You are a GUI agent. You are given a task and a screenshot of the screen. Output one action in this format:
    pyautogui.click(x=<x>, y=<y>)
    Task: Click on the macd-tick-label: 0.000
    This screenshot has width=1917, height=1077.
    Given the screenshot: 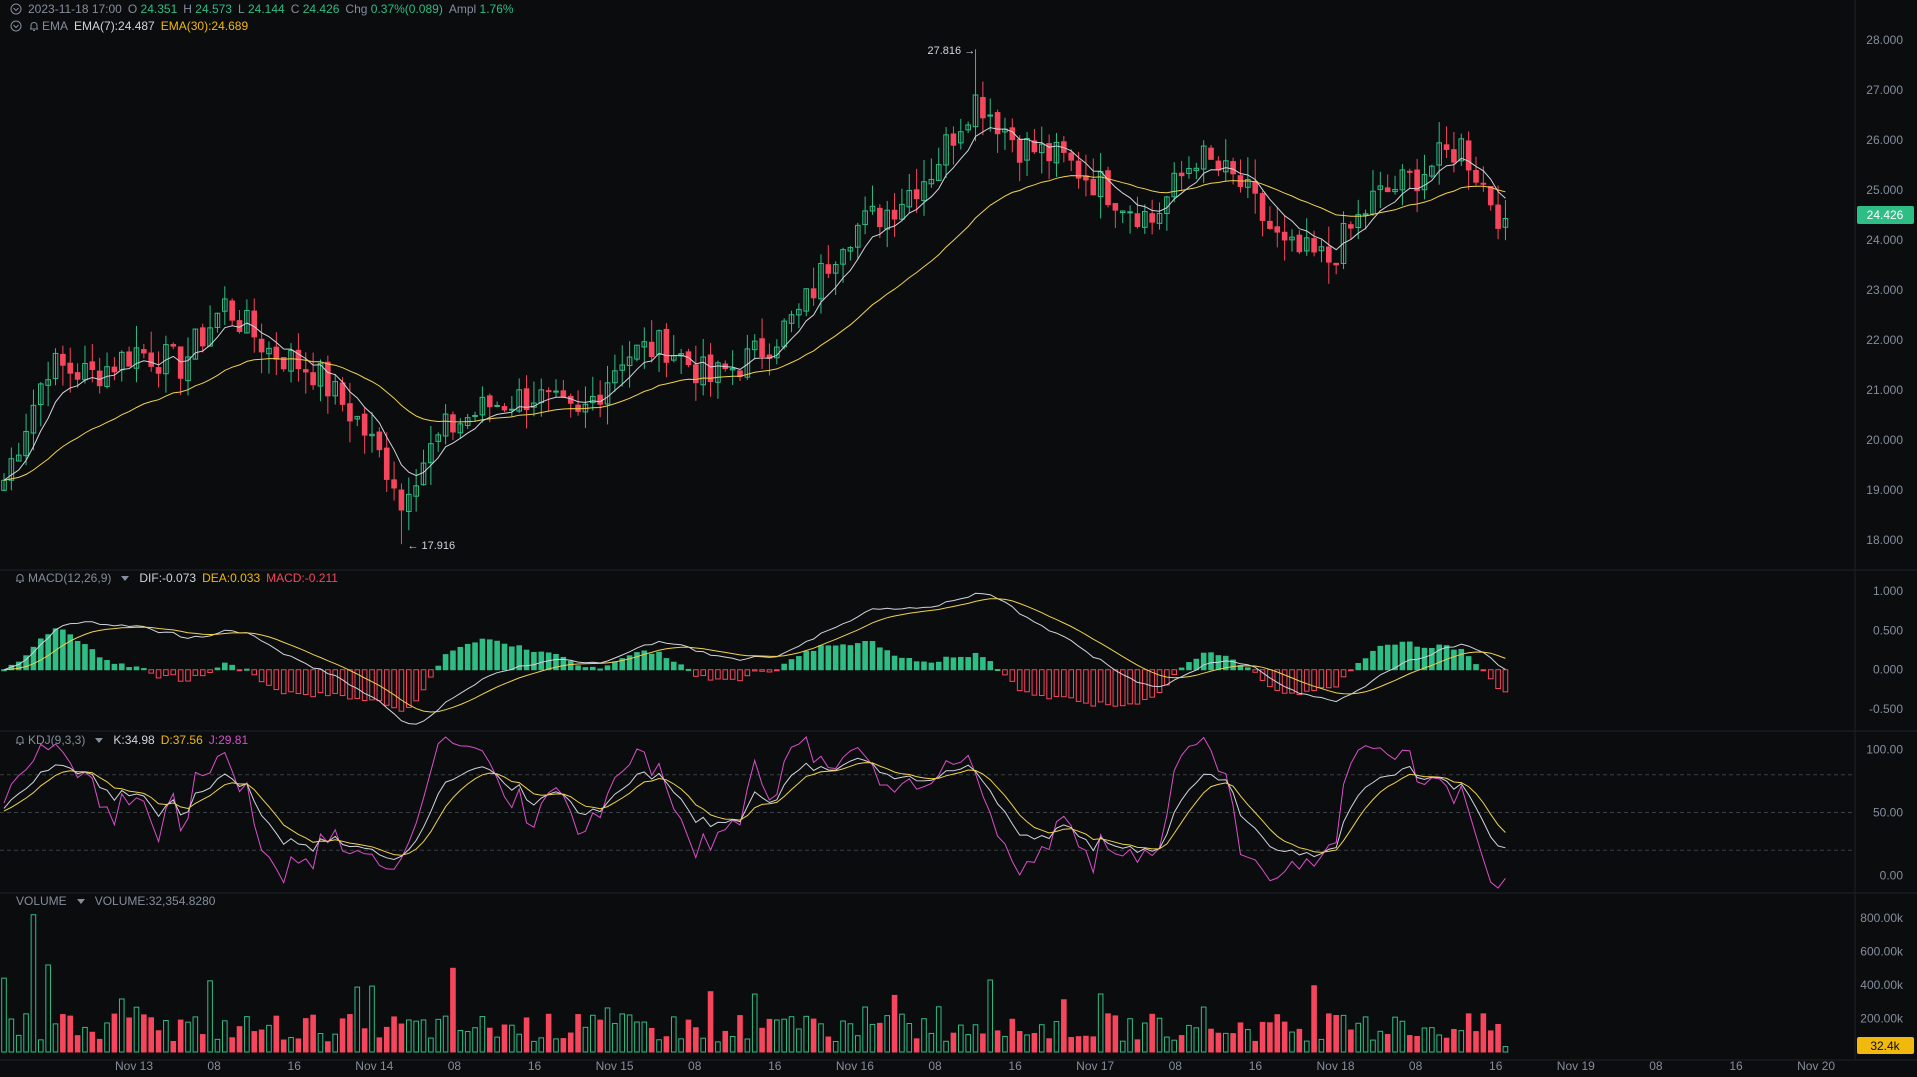 What is the action you would take?
    pyautogui.click(x=1888, y=670)
    